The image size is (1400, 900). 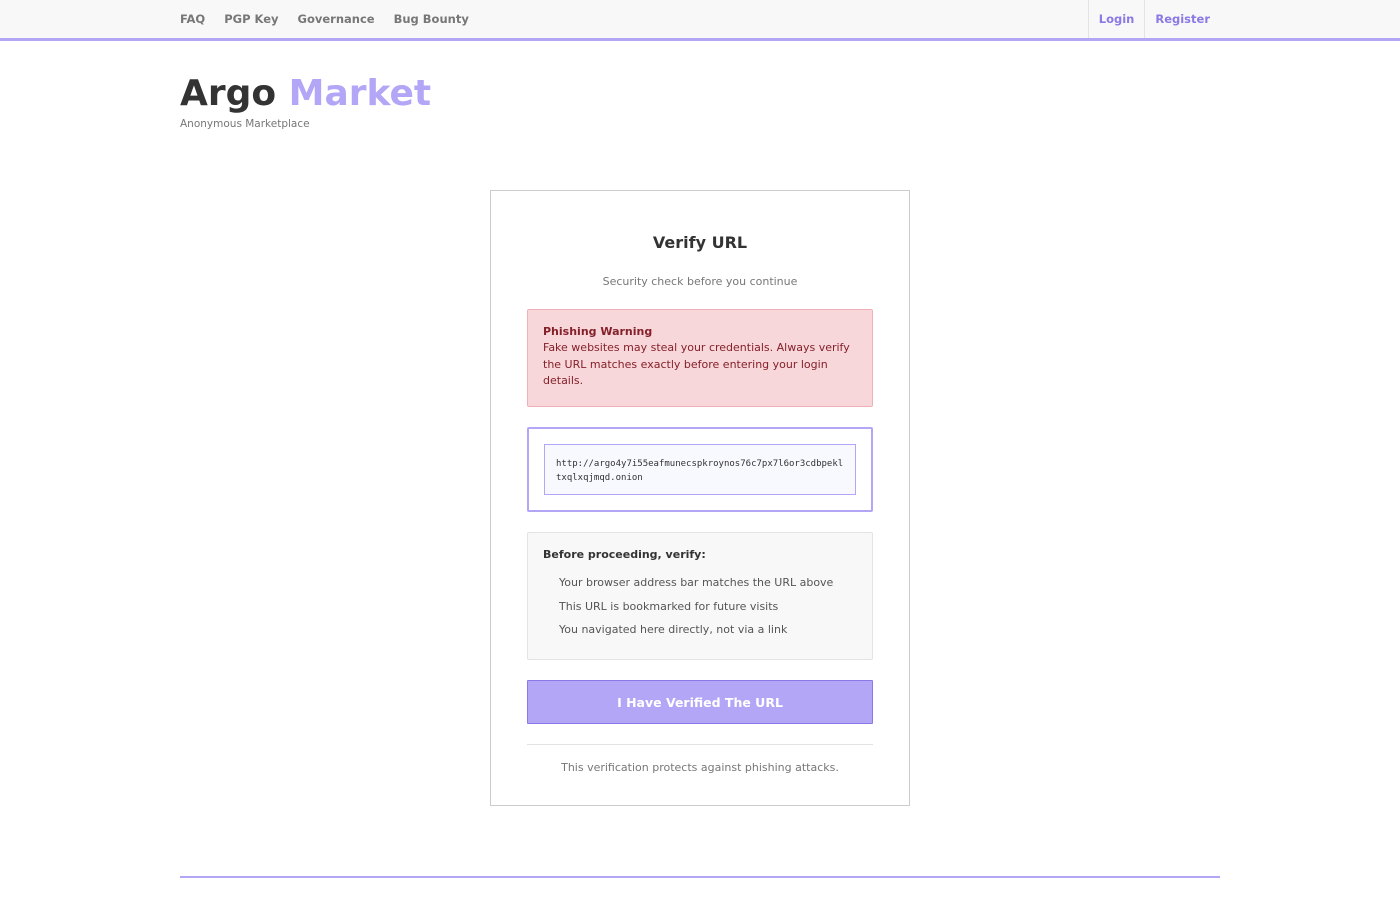 I want to click on card-title: Verify URL, so click(x=700, y=242).